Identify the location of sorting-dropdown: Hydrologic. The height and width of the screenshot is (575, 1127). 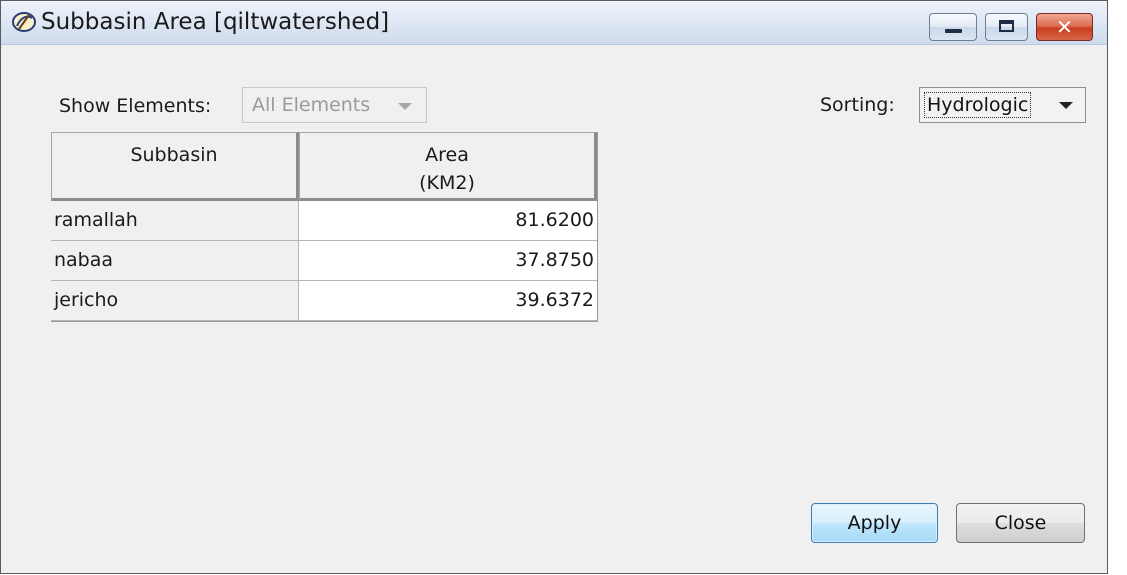
(1002, 105).